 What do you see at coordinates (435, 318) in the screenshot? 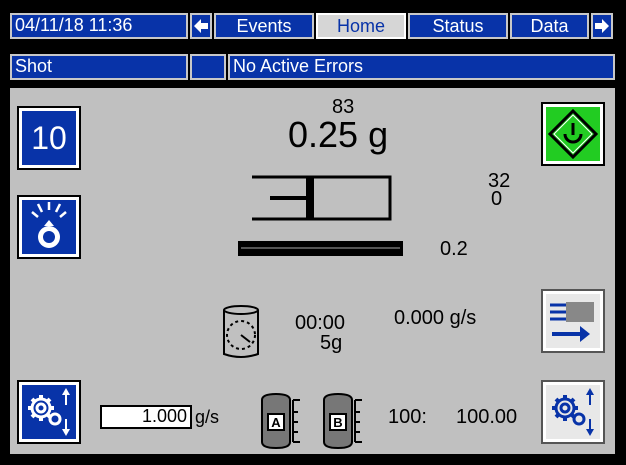
I see `flow-readout: 0.000 g/s` at bounding box center [435, 318].